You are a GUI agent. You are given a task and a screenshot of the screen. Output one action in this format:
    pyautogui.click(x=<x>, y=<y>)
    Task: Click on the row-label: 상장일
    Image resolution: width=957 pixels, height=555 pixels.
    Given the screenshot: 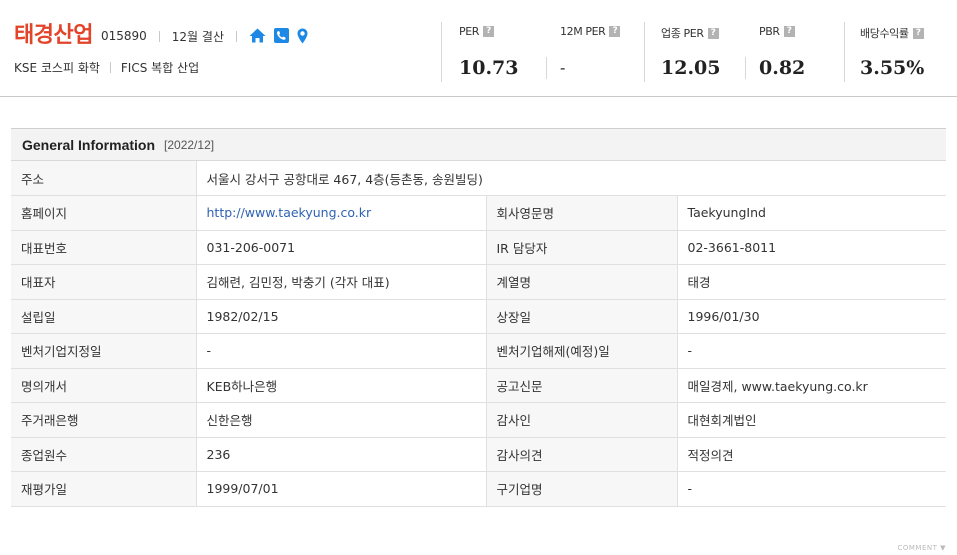 What is the action you would take?
    pyautogui.click(x=582, y=316)
    